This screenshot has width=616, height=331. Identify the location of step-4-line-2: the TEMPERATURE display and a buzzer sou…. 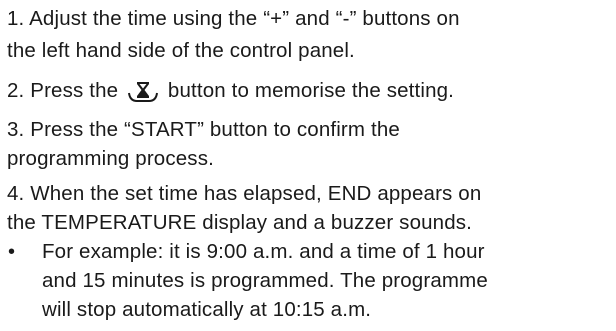
(240, 222).